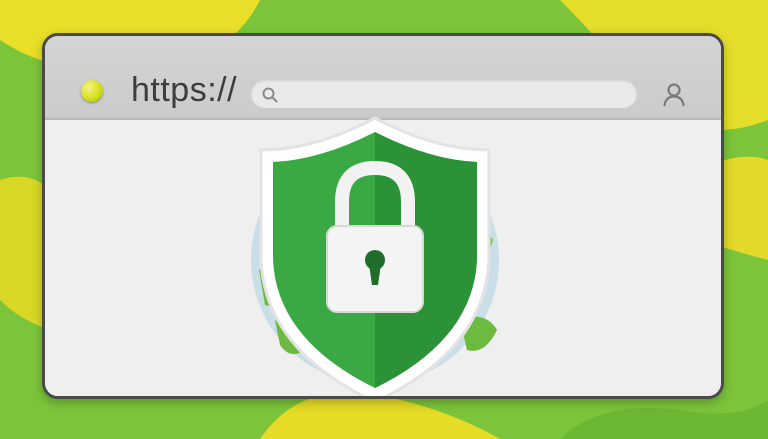  What do you see at coordinates (270, 95) in the screenshot?
I see `search-icon` at bounding box center [270, 95].